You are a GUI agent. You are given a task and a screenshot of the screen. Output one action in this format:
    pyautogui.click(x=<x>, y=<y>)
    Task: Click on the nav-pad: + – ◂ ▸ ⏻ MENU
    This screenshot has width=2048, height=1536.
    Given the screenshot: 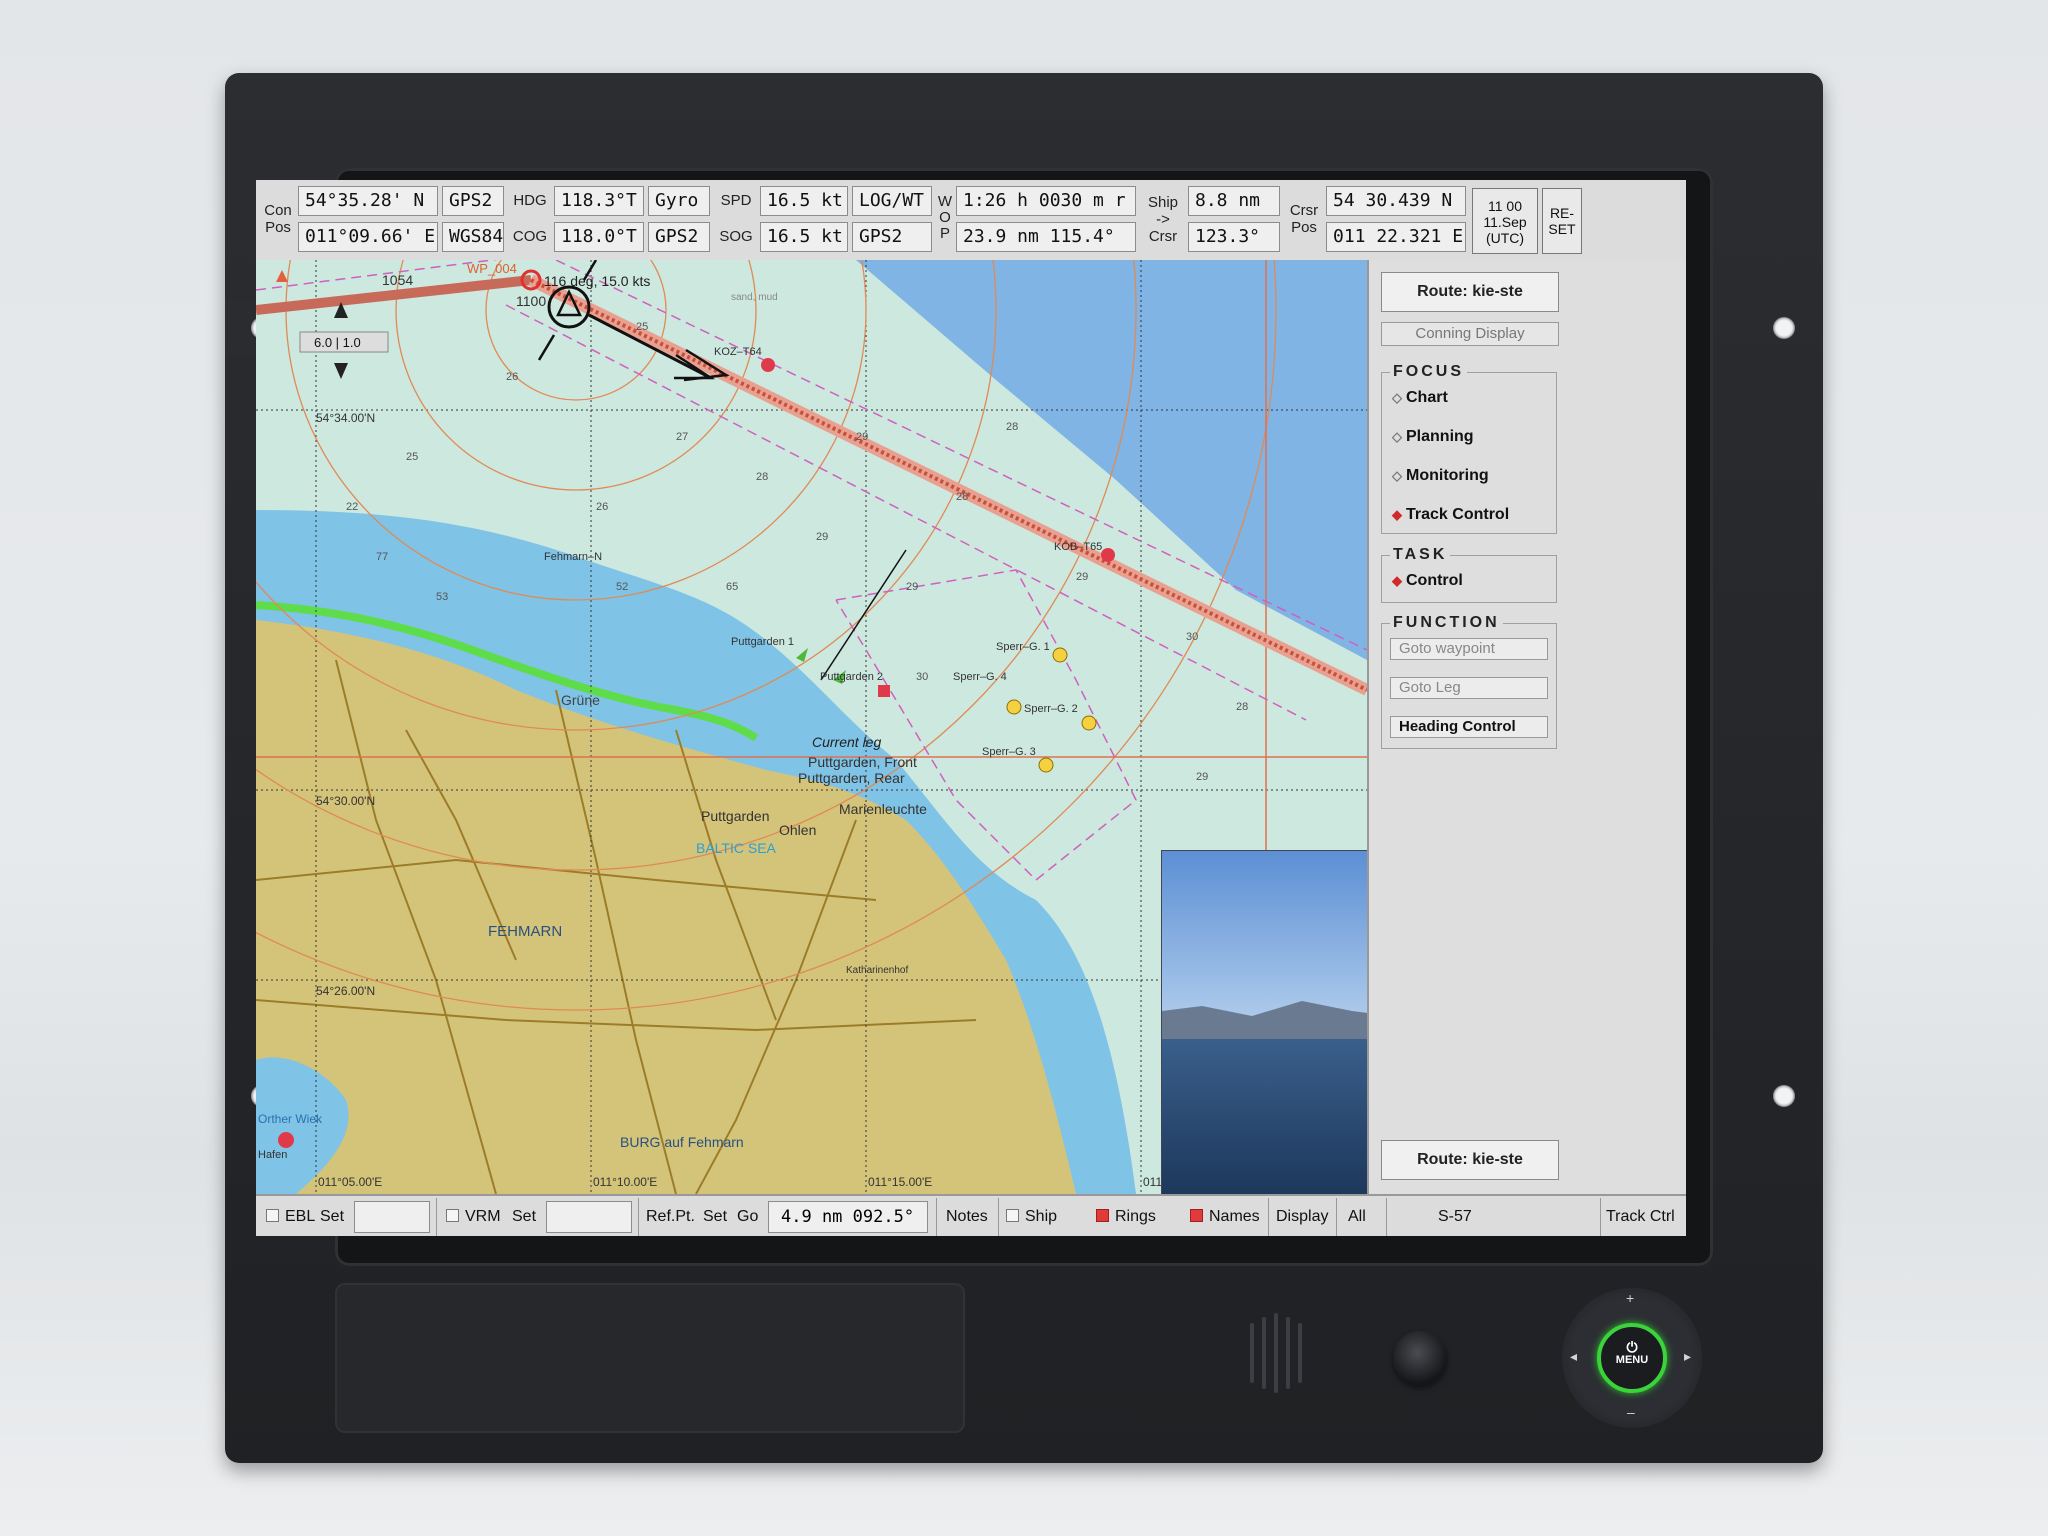 What is the action you would take?
    pyautogui.click(x=1632, y=1358)
    